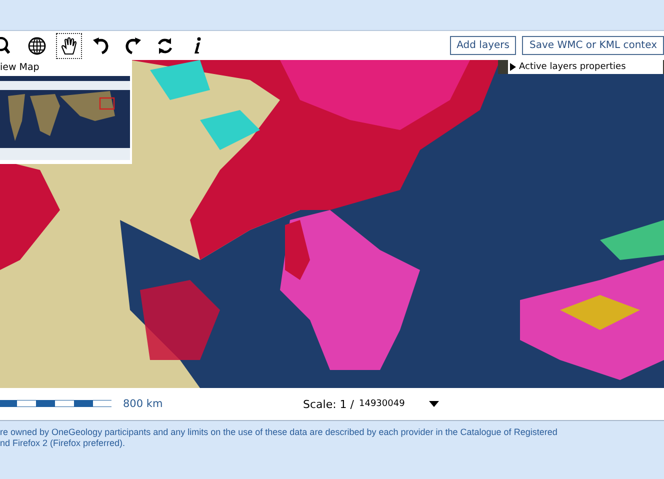 The image size is (664, 479). What do you see at coordinates (593, 45) in the screenshot?
I see `save-context-button: Save WMC or KML contex` at bounding box center [593, 45].